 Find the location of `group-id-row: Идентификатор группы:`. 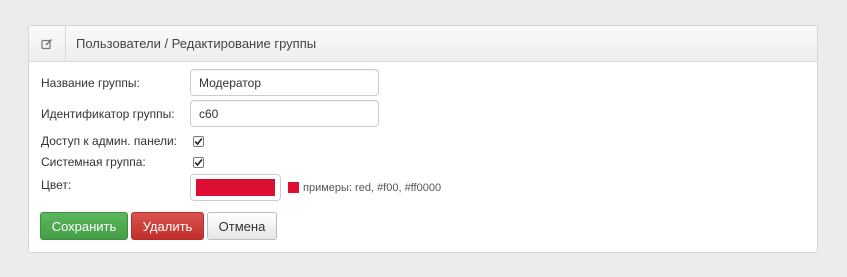

group-id-row: Идентификатор группы: is located at coordinates (210, 113).